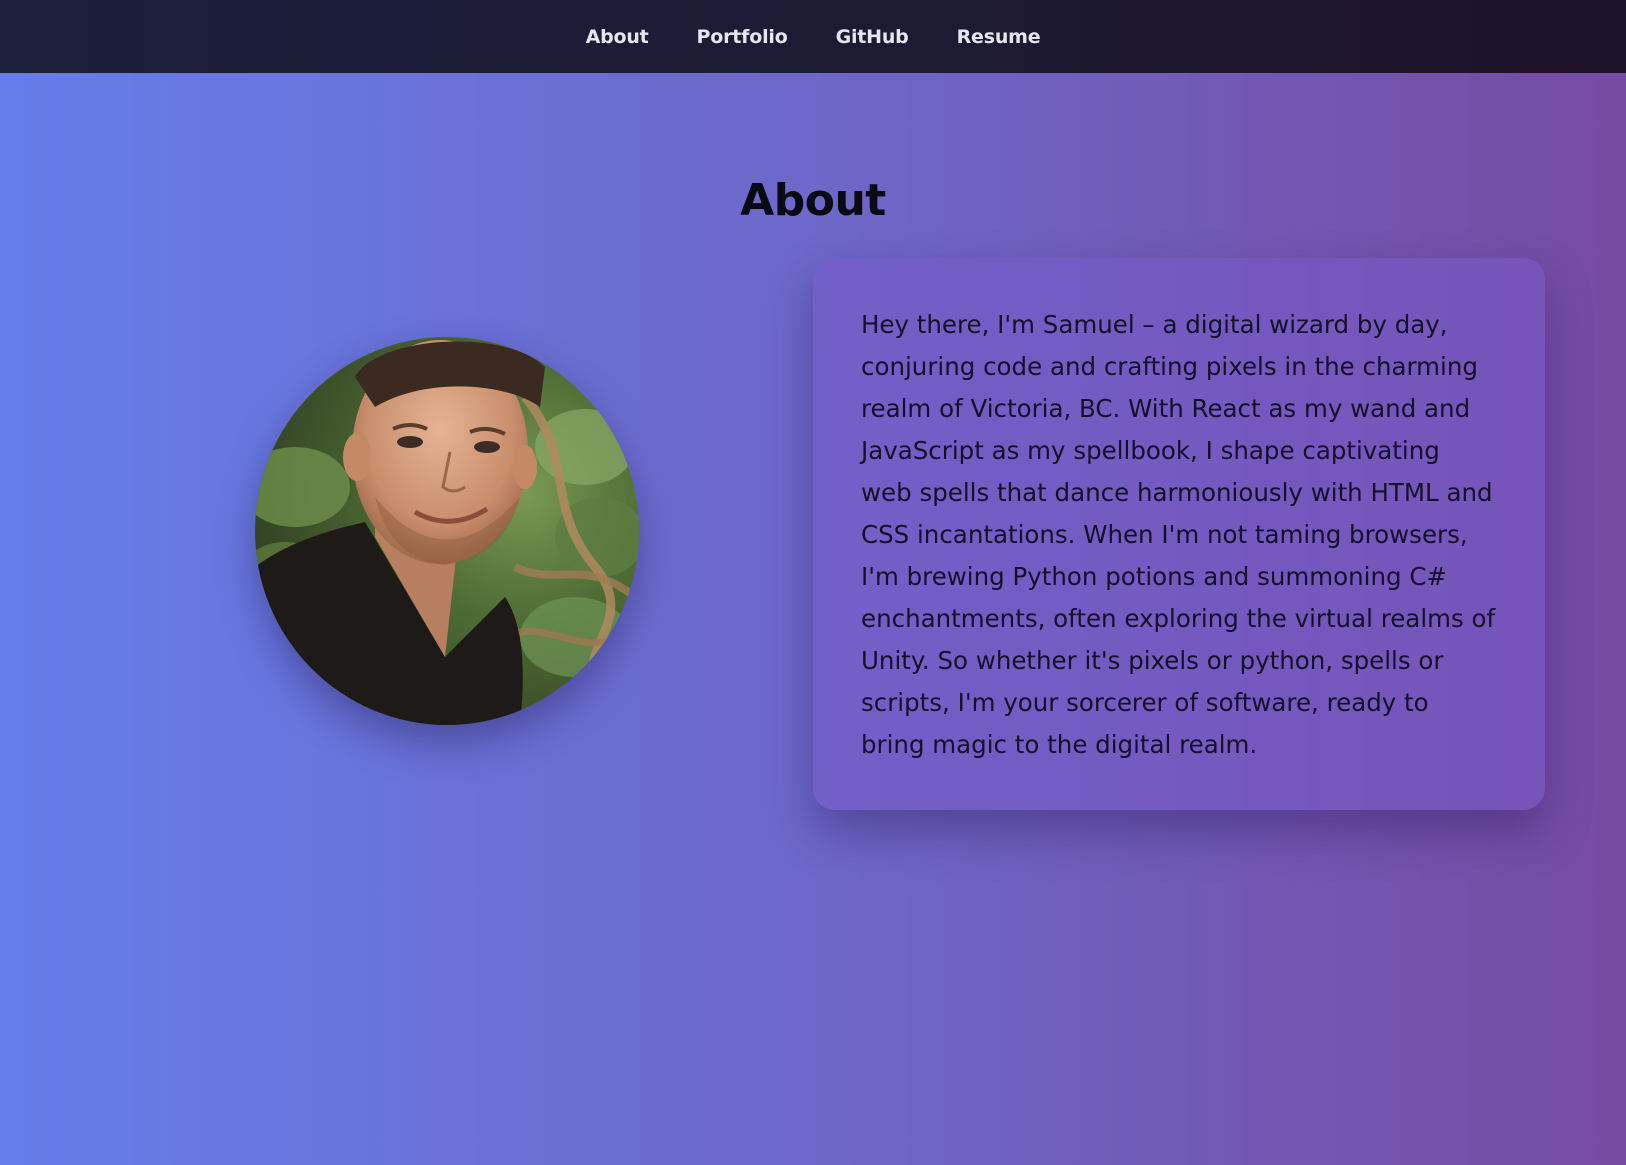 The width and height of the screenshot is (1626, 1165). Describe the element at coordinates (742, 37) in the screenshot. I see `nav-link-portfolio: Portfolio` at that location.